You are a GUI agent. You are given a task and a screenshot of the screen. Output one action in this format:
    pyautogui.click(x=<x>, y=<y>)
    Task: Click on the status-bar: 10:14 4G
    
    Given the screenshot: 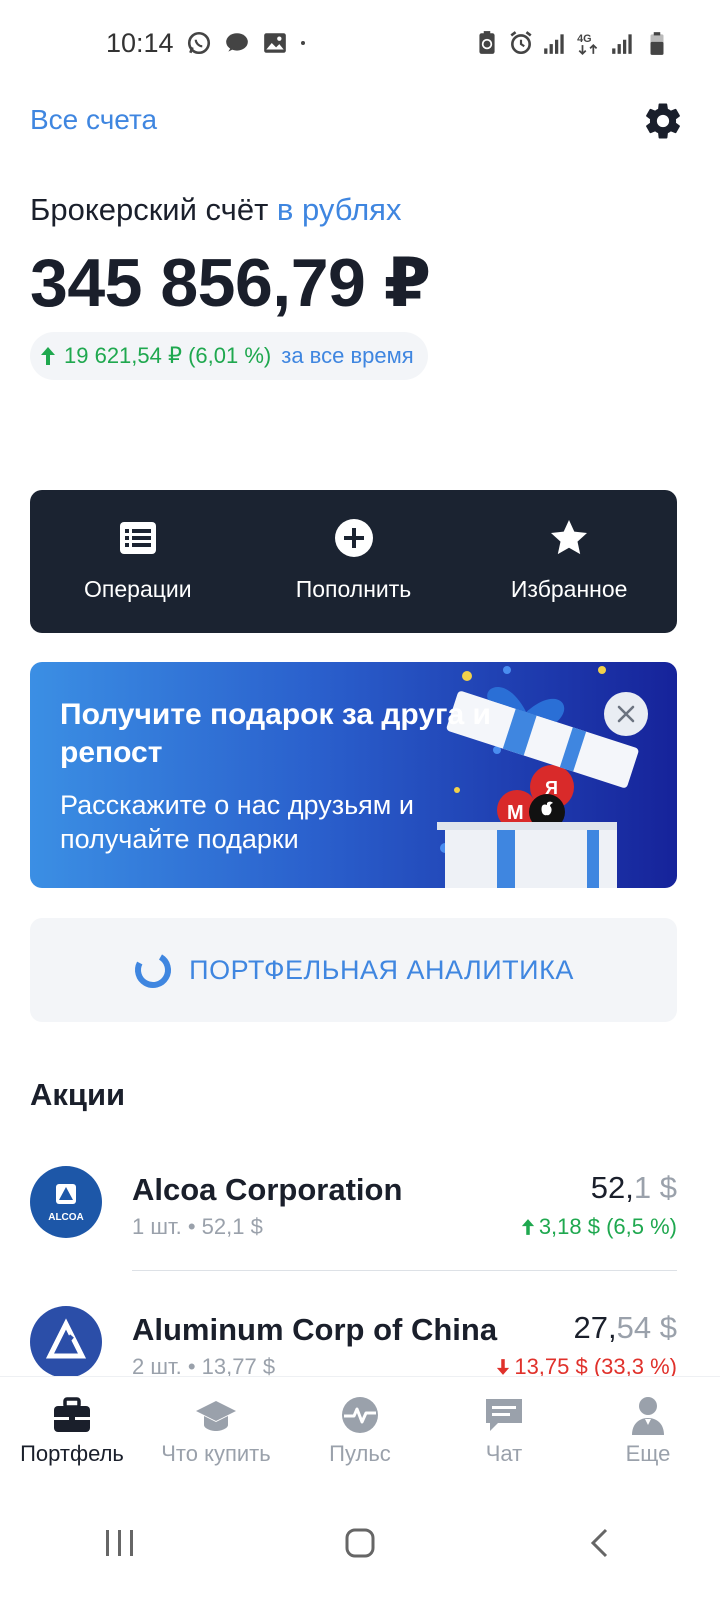 What is the action you would take?
    pyautogui.click(x=360, y=44)
    